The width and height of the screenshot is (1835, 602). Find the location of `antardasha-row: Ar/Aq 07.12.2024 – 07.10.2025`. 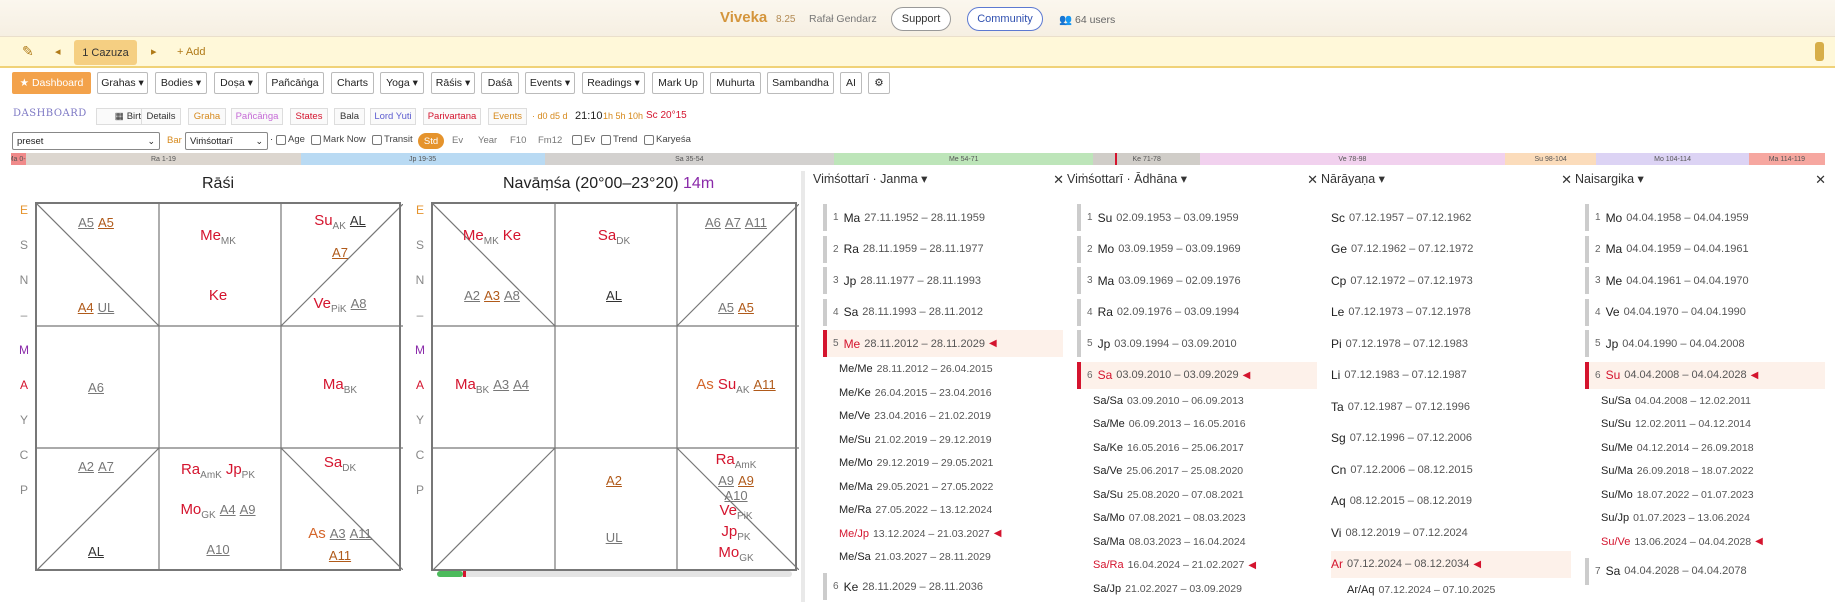

antardasha-row: Ar/Aq 07.12.2024 – 07.10.2025 is located at coordinates (1421, 589).